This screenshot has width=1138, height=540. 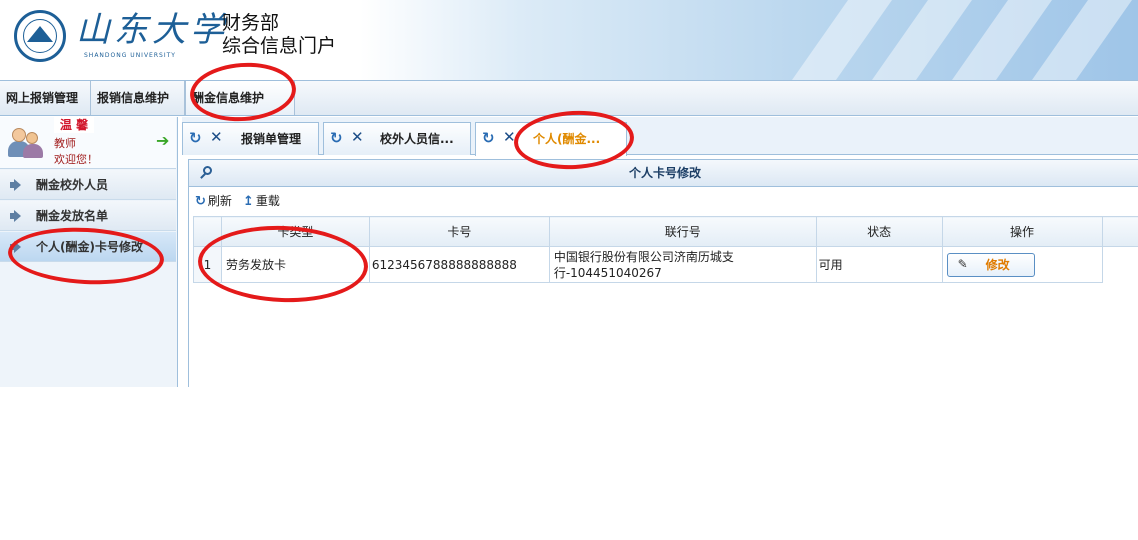 I want to click on menu-online-reimbursement: 网上报销管理, so click(x=45, y=98).